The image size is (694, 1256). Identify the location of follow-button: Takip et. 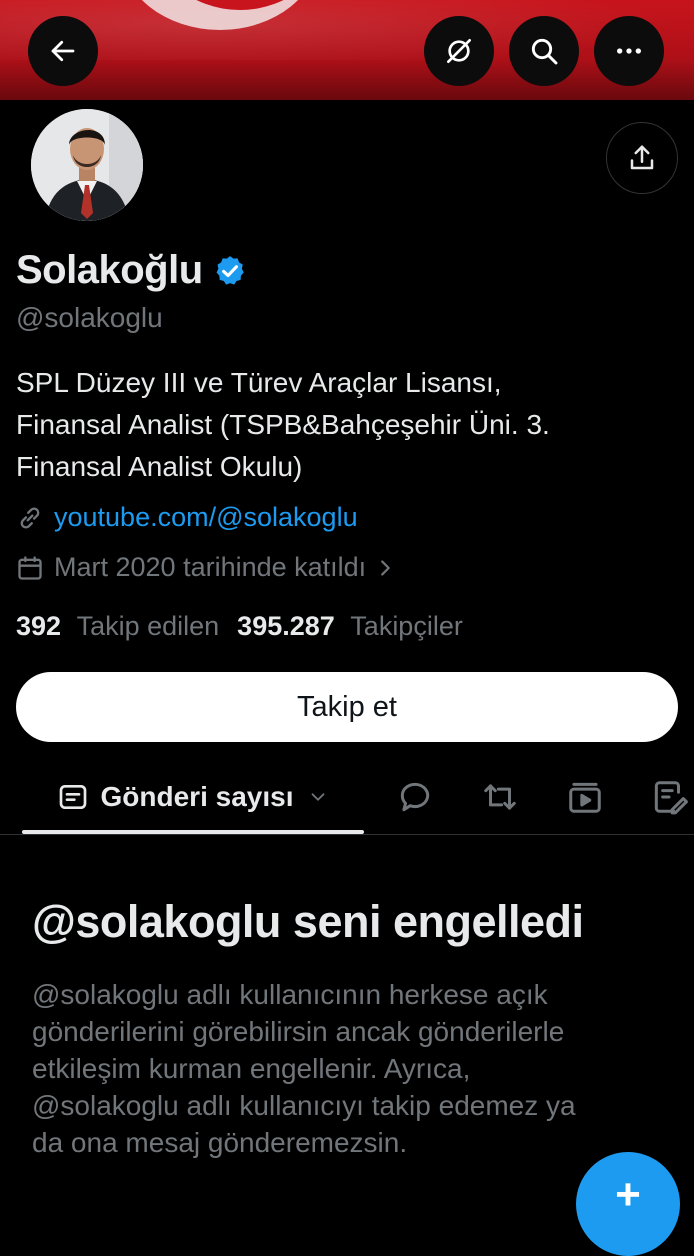
(347, 707).